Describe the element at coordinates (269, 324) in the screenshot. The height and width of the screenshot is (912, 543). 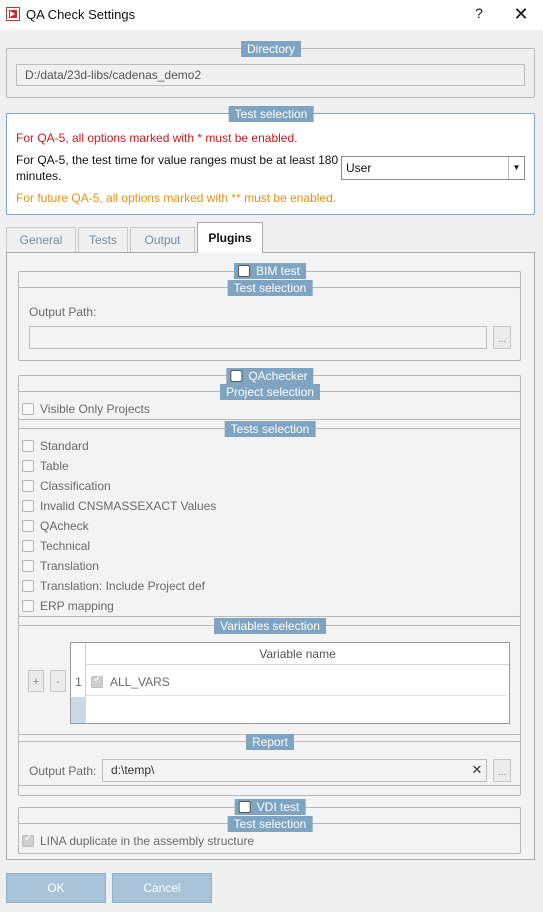
I see `bim-test-selection-group` at that location.